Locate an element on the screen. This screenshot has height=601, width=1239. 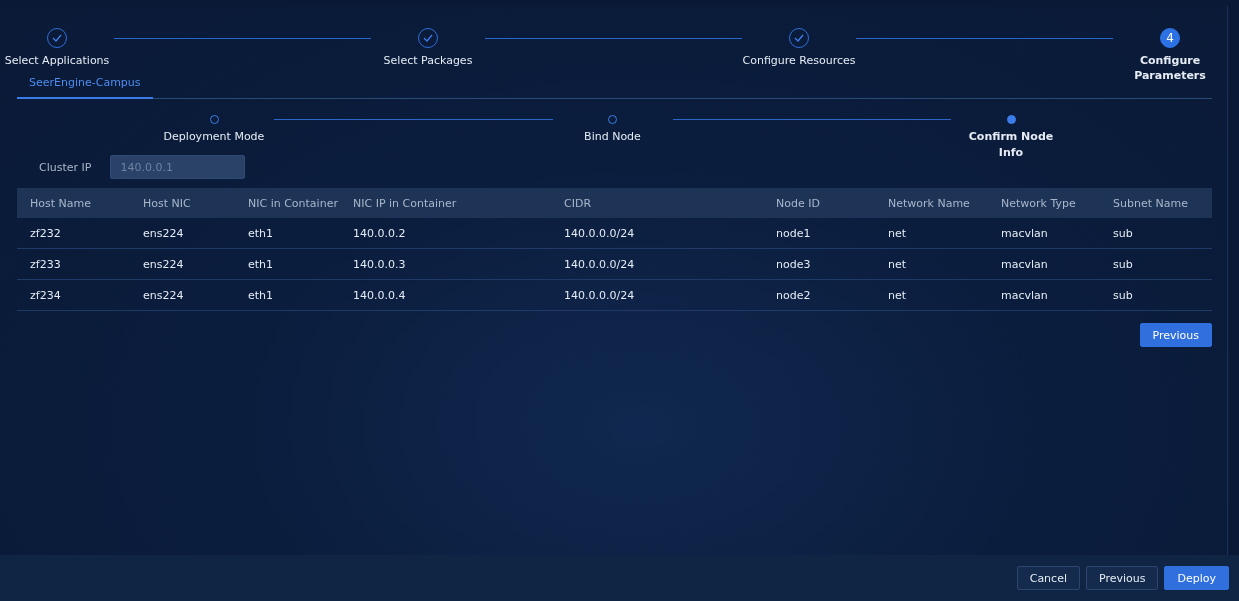
column-header: Network Name is located at coordinates (929, 203).